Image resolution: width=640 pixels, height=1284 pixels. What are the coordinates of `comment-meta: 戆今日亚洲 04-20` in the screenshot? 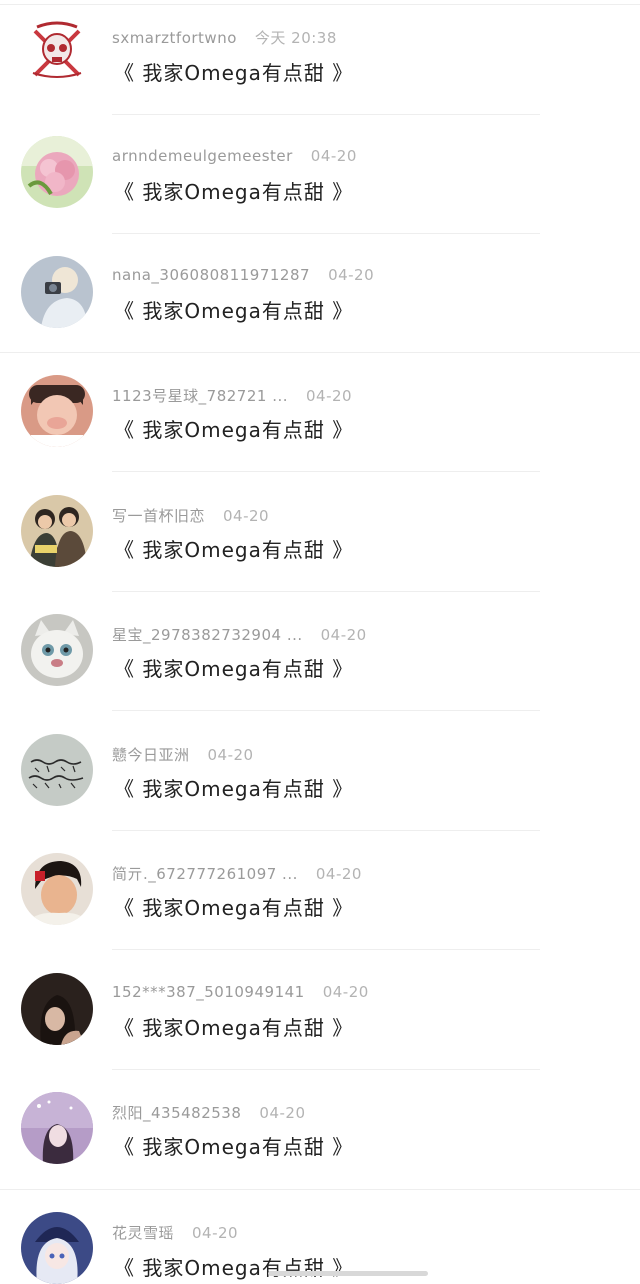 It's located at (183, 754).